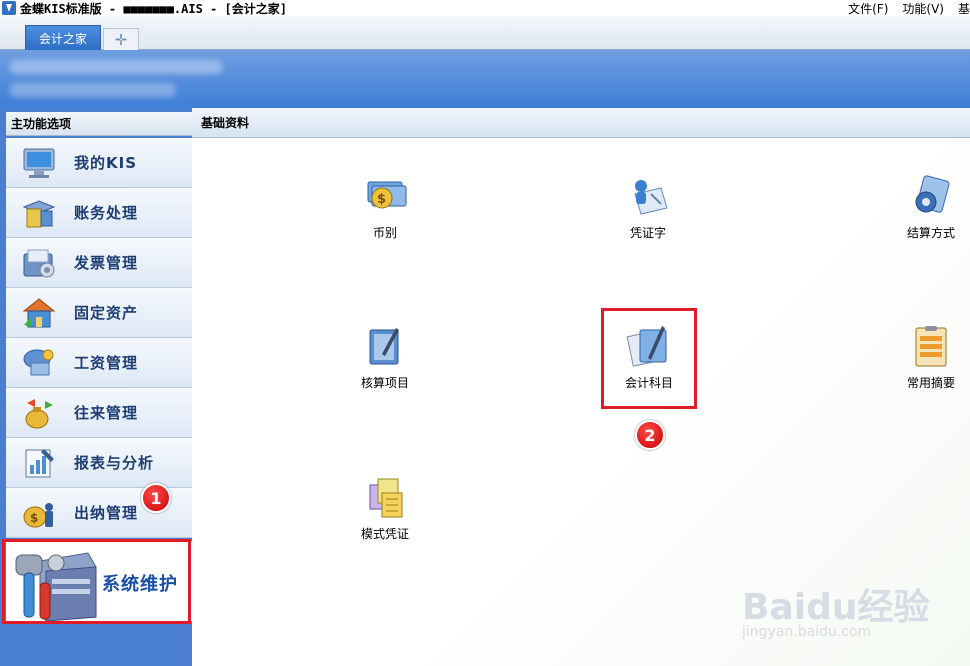 The width and height of the screenshot is (970, 666). Describe the element at coordinates (385, 214) in the screenshot. I see `item-currency: $ 币别` at that location.